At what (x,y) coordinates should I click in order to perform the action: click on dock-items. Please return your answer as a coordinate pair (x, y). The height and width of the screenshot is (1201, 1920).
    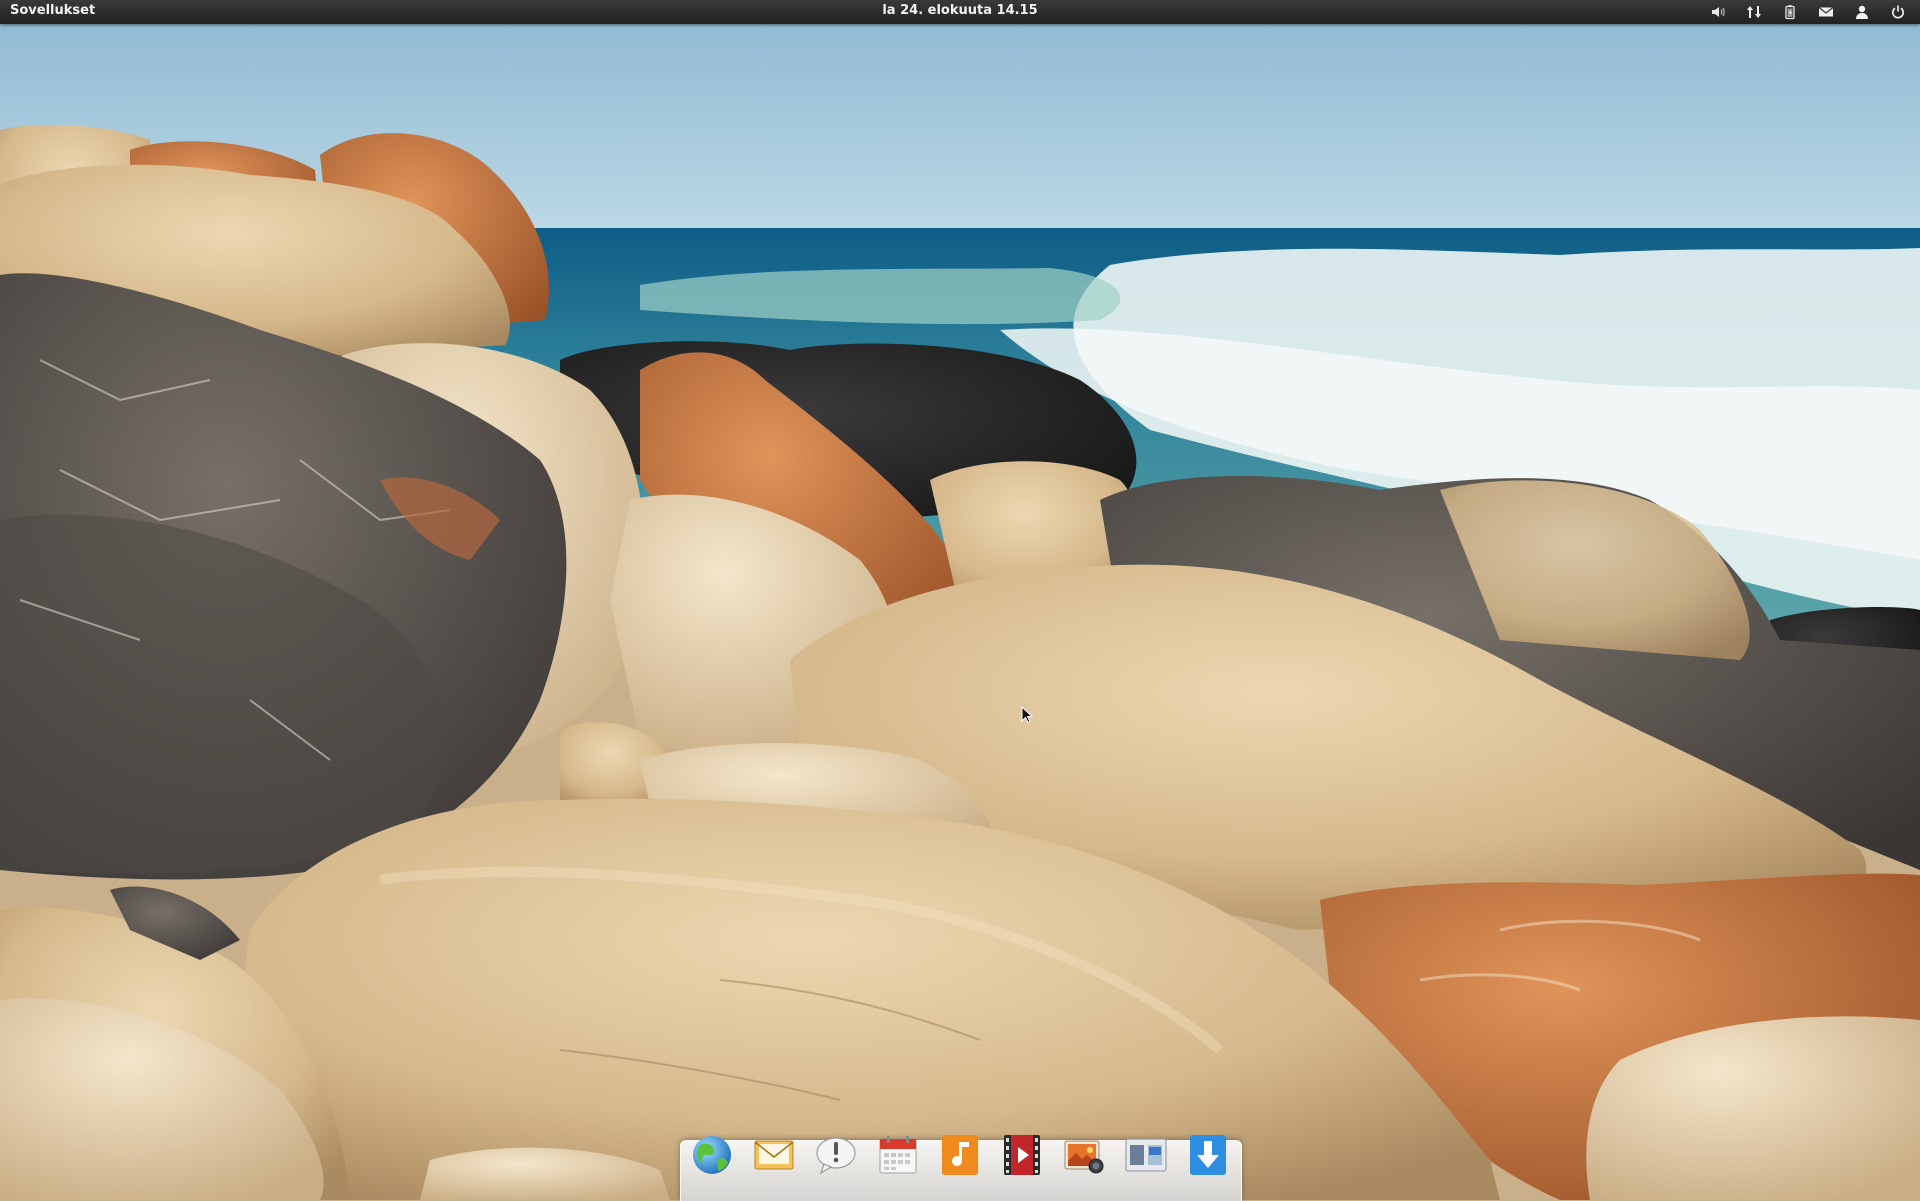
    Looking at the image, I should click on (960, 1155).